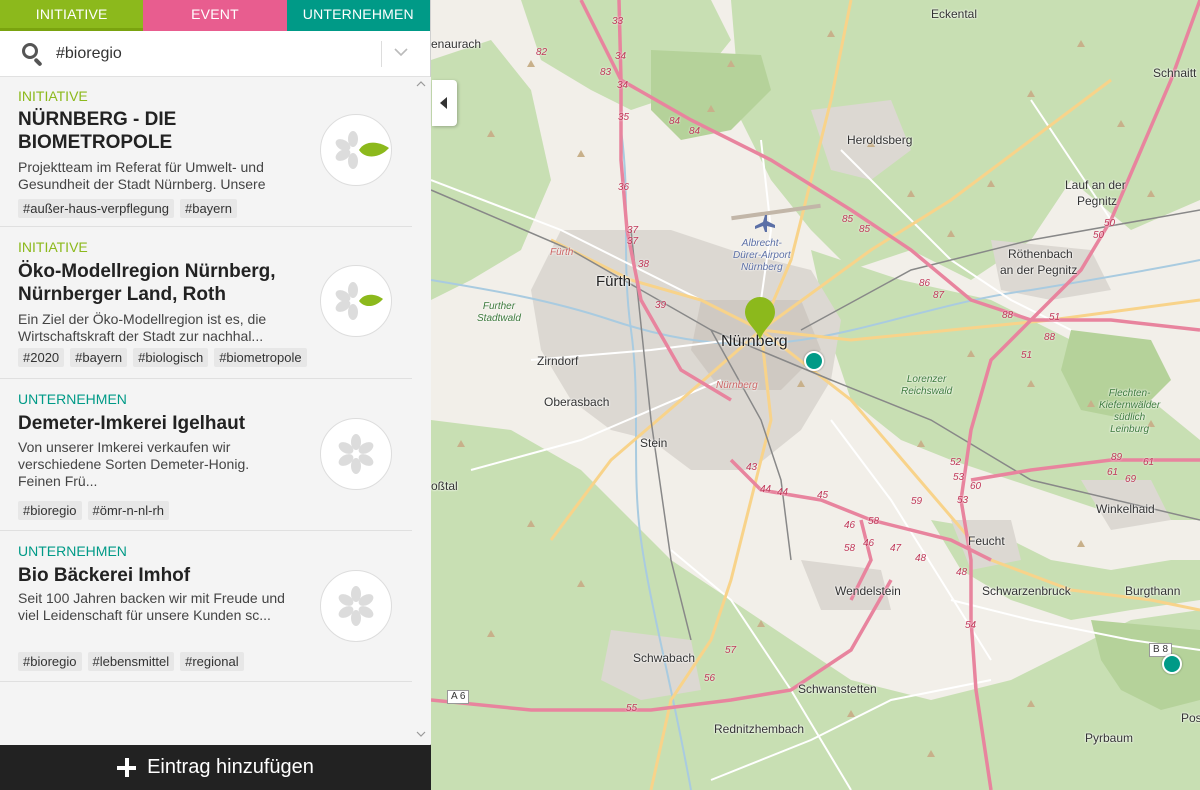 This screenshot has height=790, width=1200. Describe the element at coordinates (976, 486) in the screenshot. I see `road-number: 60` at that location.